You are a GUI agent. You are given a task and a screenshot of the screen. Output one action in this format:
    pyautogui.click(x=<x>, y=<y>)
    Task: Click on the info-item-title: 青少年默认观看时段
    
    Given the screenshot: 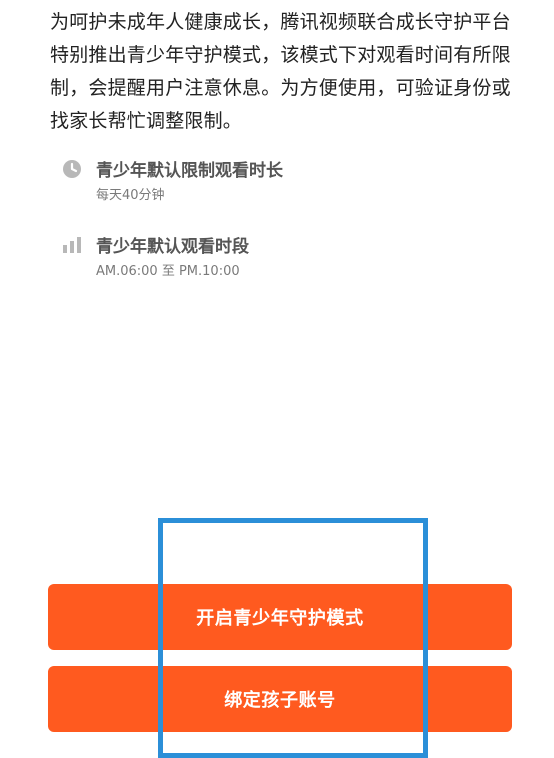 What is the action you would take?
    pyautogui.click(x=172, y=247)
    